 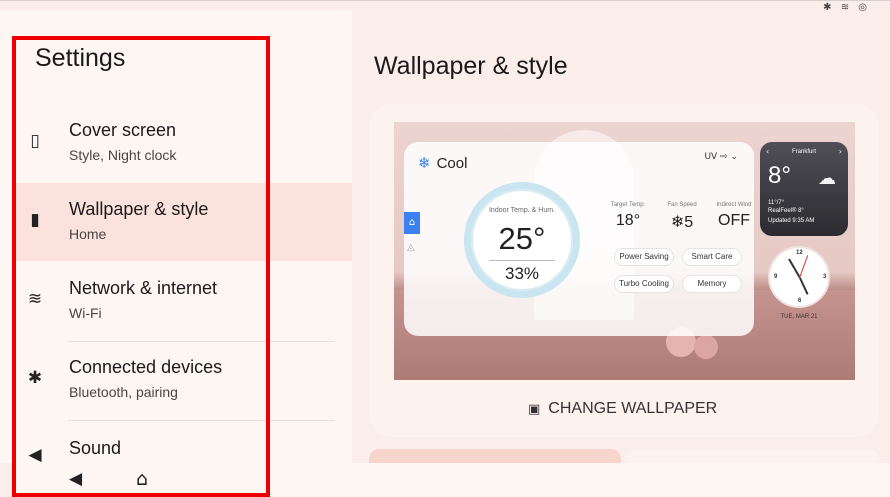 I want to click on pill-memory: Memory, so click(x=712, y=284).